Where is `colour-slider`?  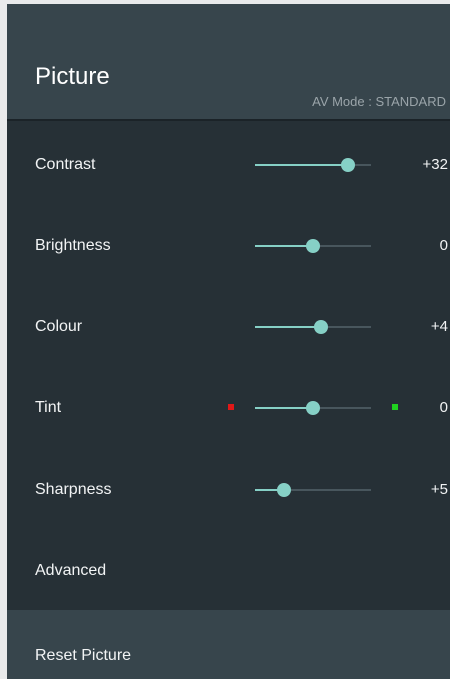
colour-slider is located at coordinates (313, 327).